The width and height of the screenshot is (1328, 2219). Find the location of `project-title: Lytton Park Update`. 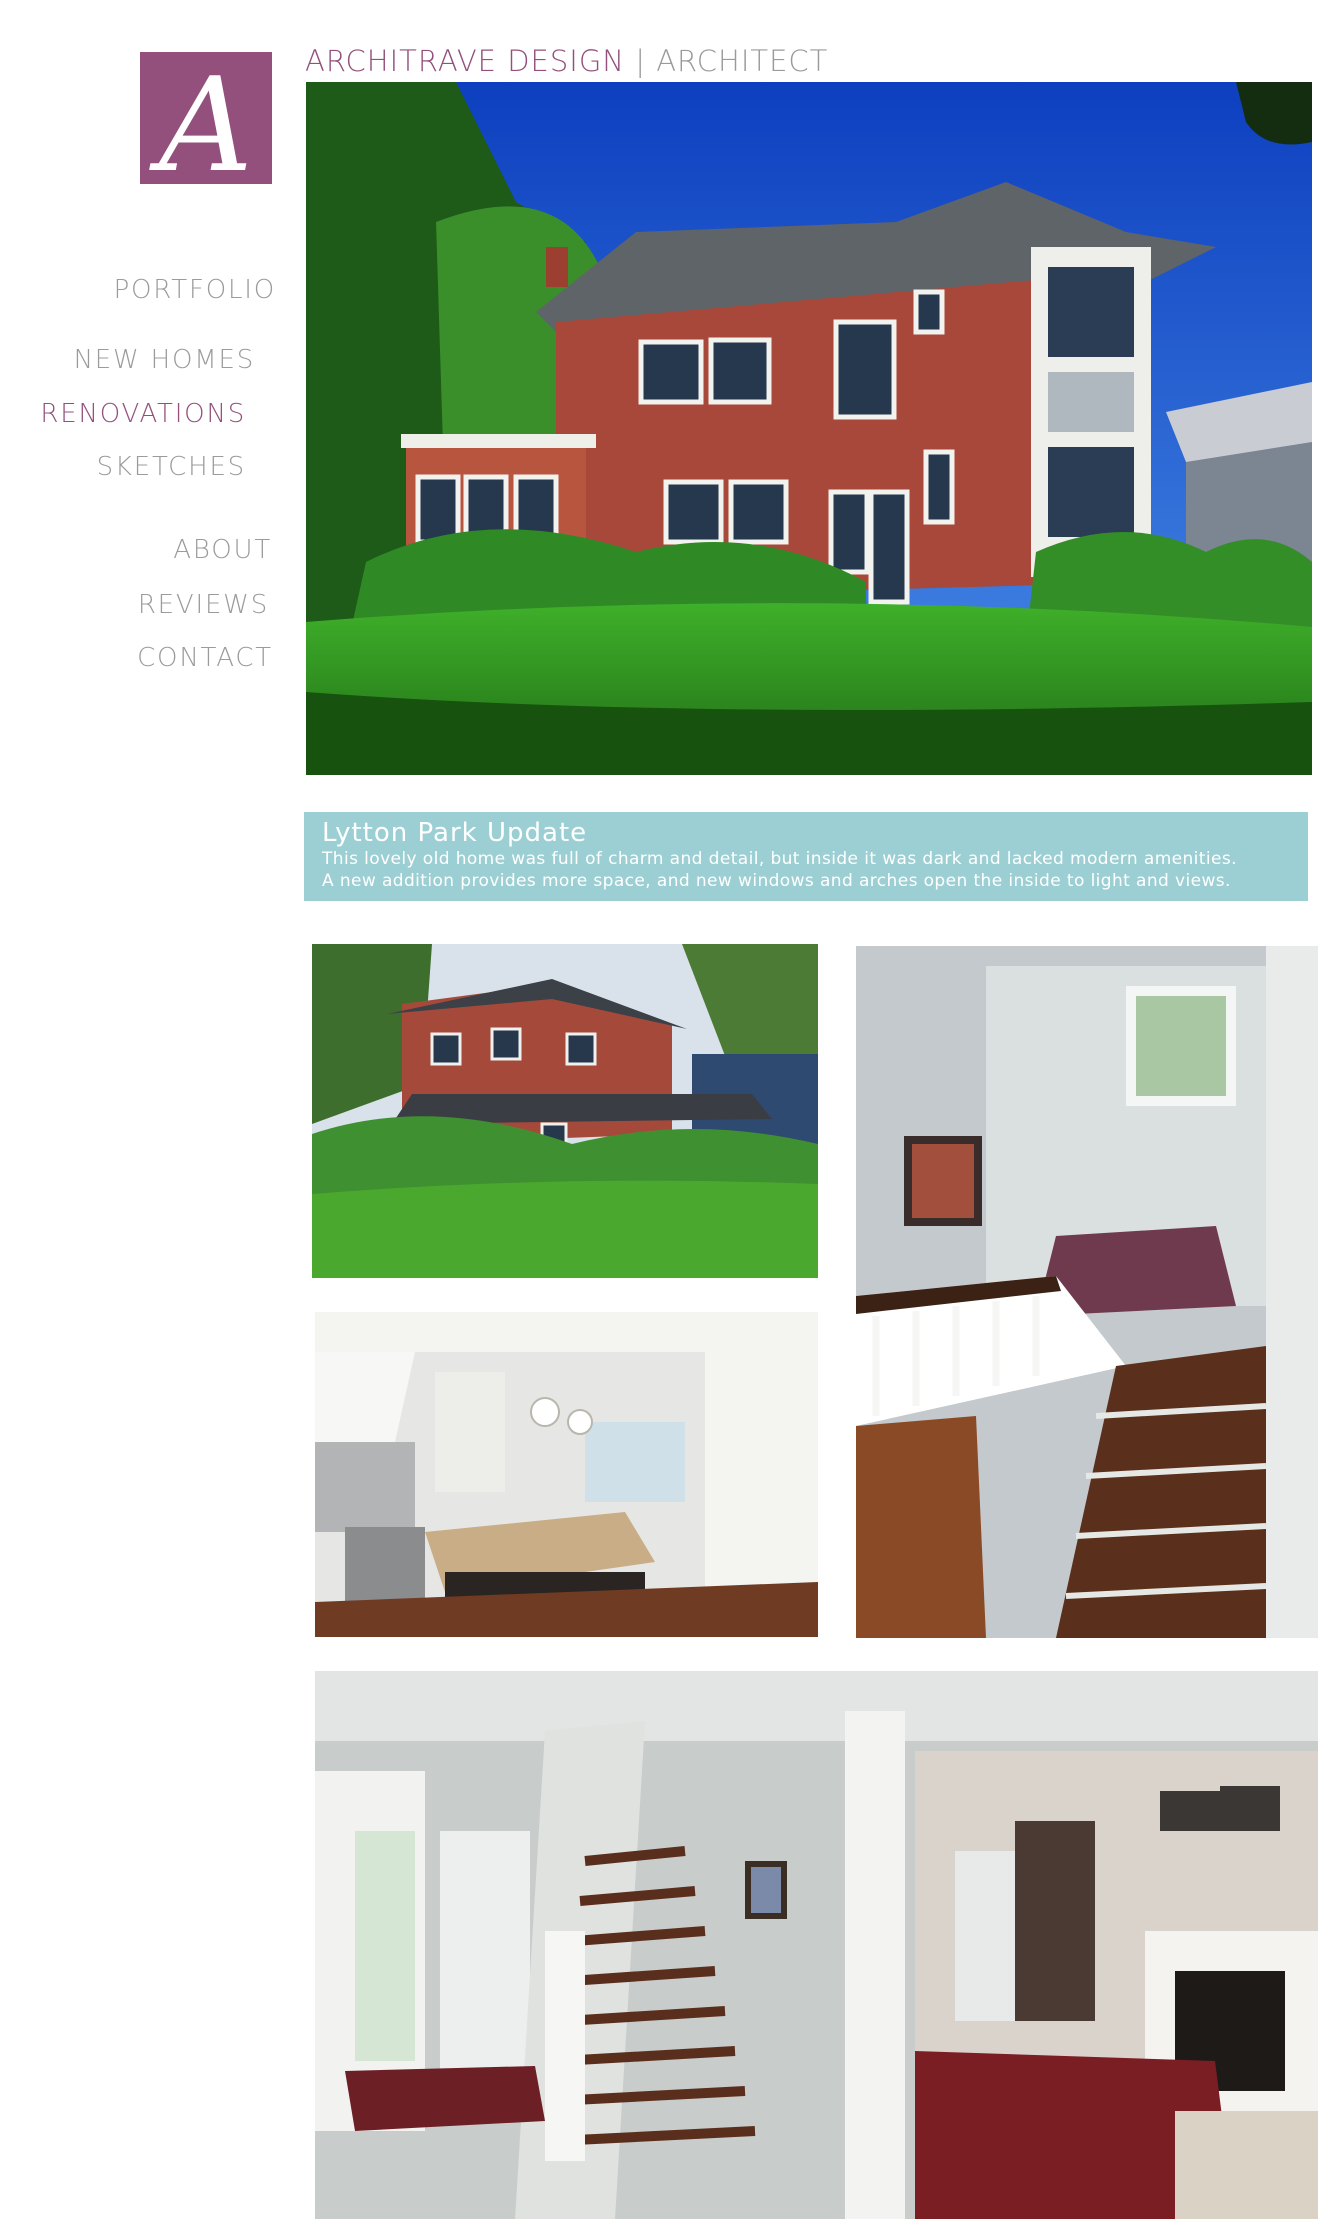

project-title: Lytton Park Update is located at coordinates (455, 833).